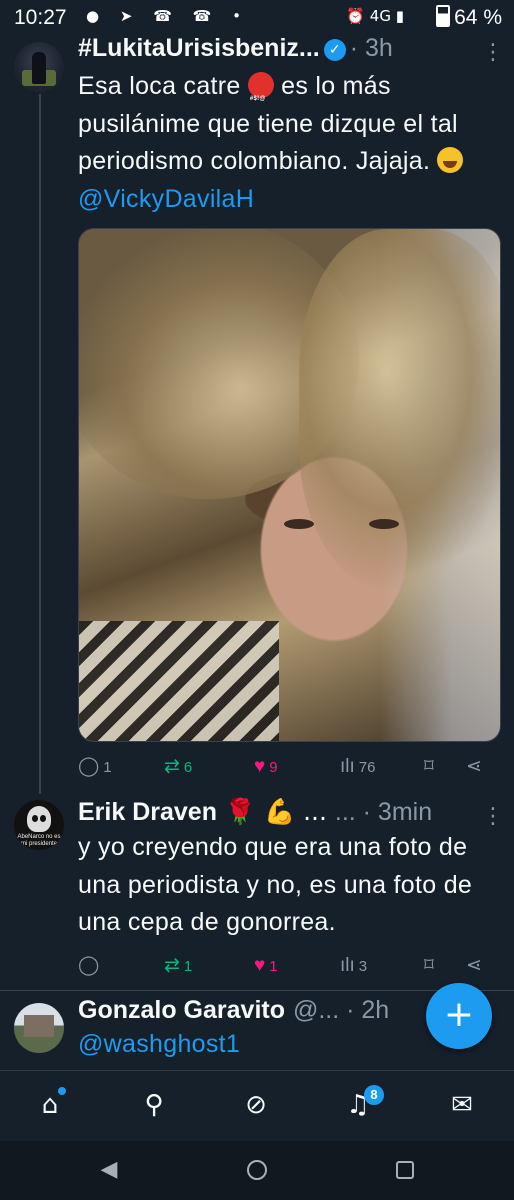  Describe the element at coordinates (405, 1170) in the screenshot. I see `recents-icon` at that location.